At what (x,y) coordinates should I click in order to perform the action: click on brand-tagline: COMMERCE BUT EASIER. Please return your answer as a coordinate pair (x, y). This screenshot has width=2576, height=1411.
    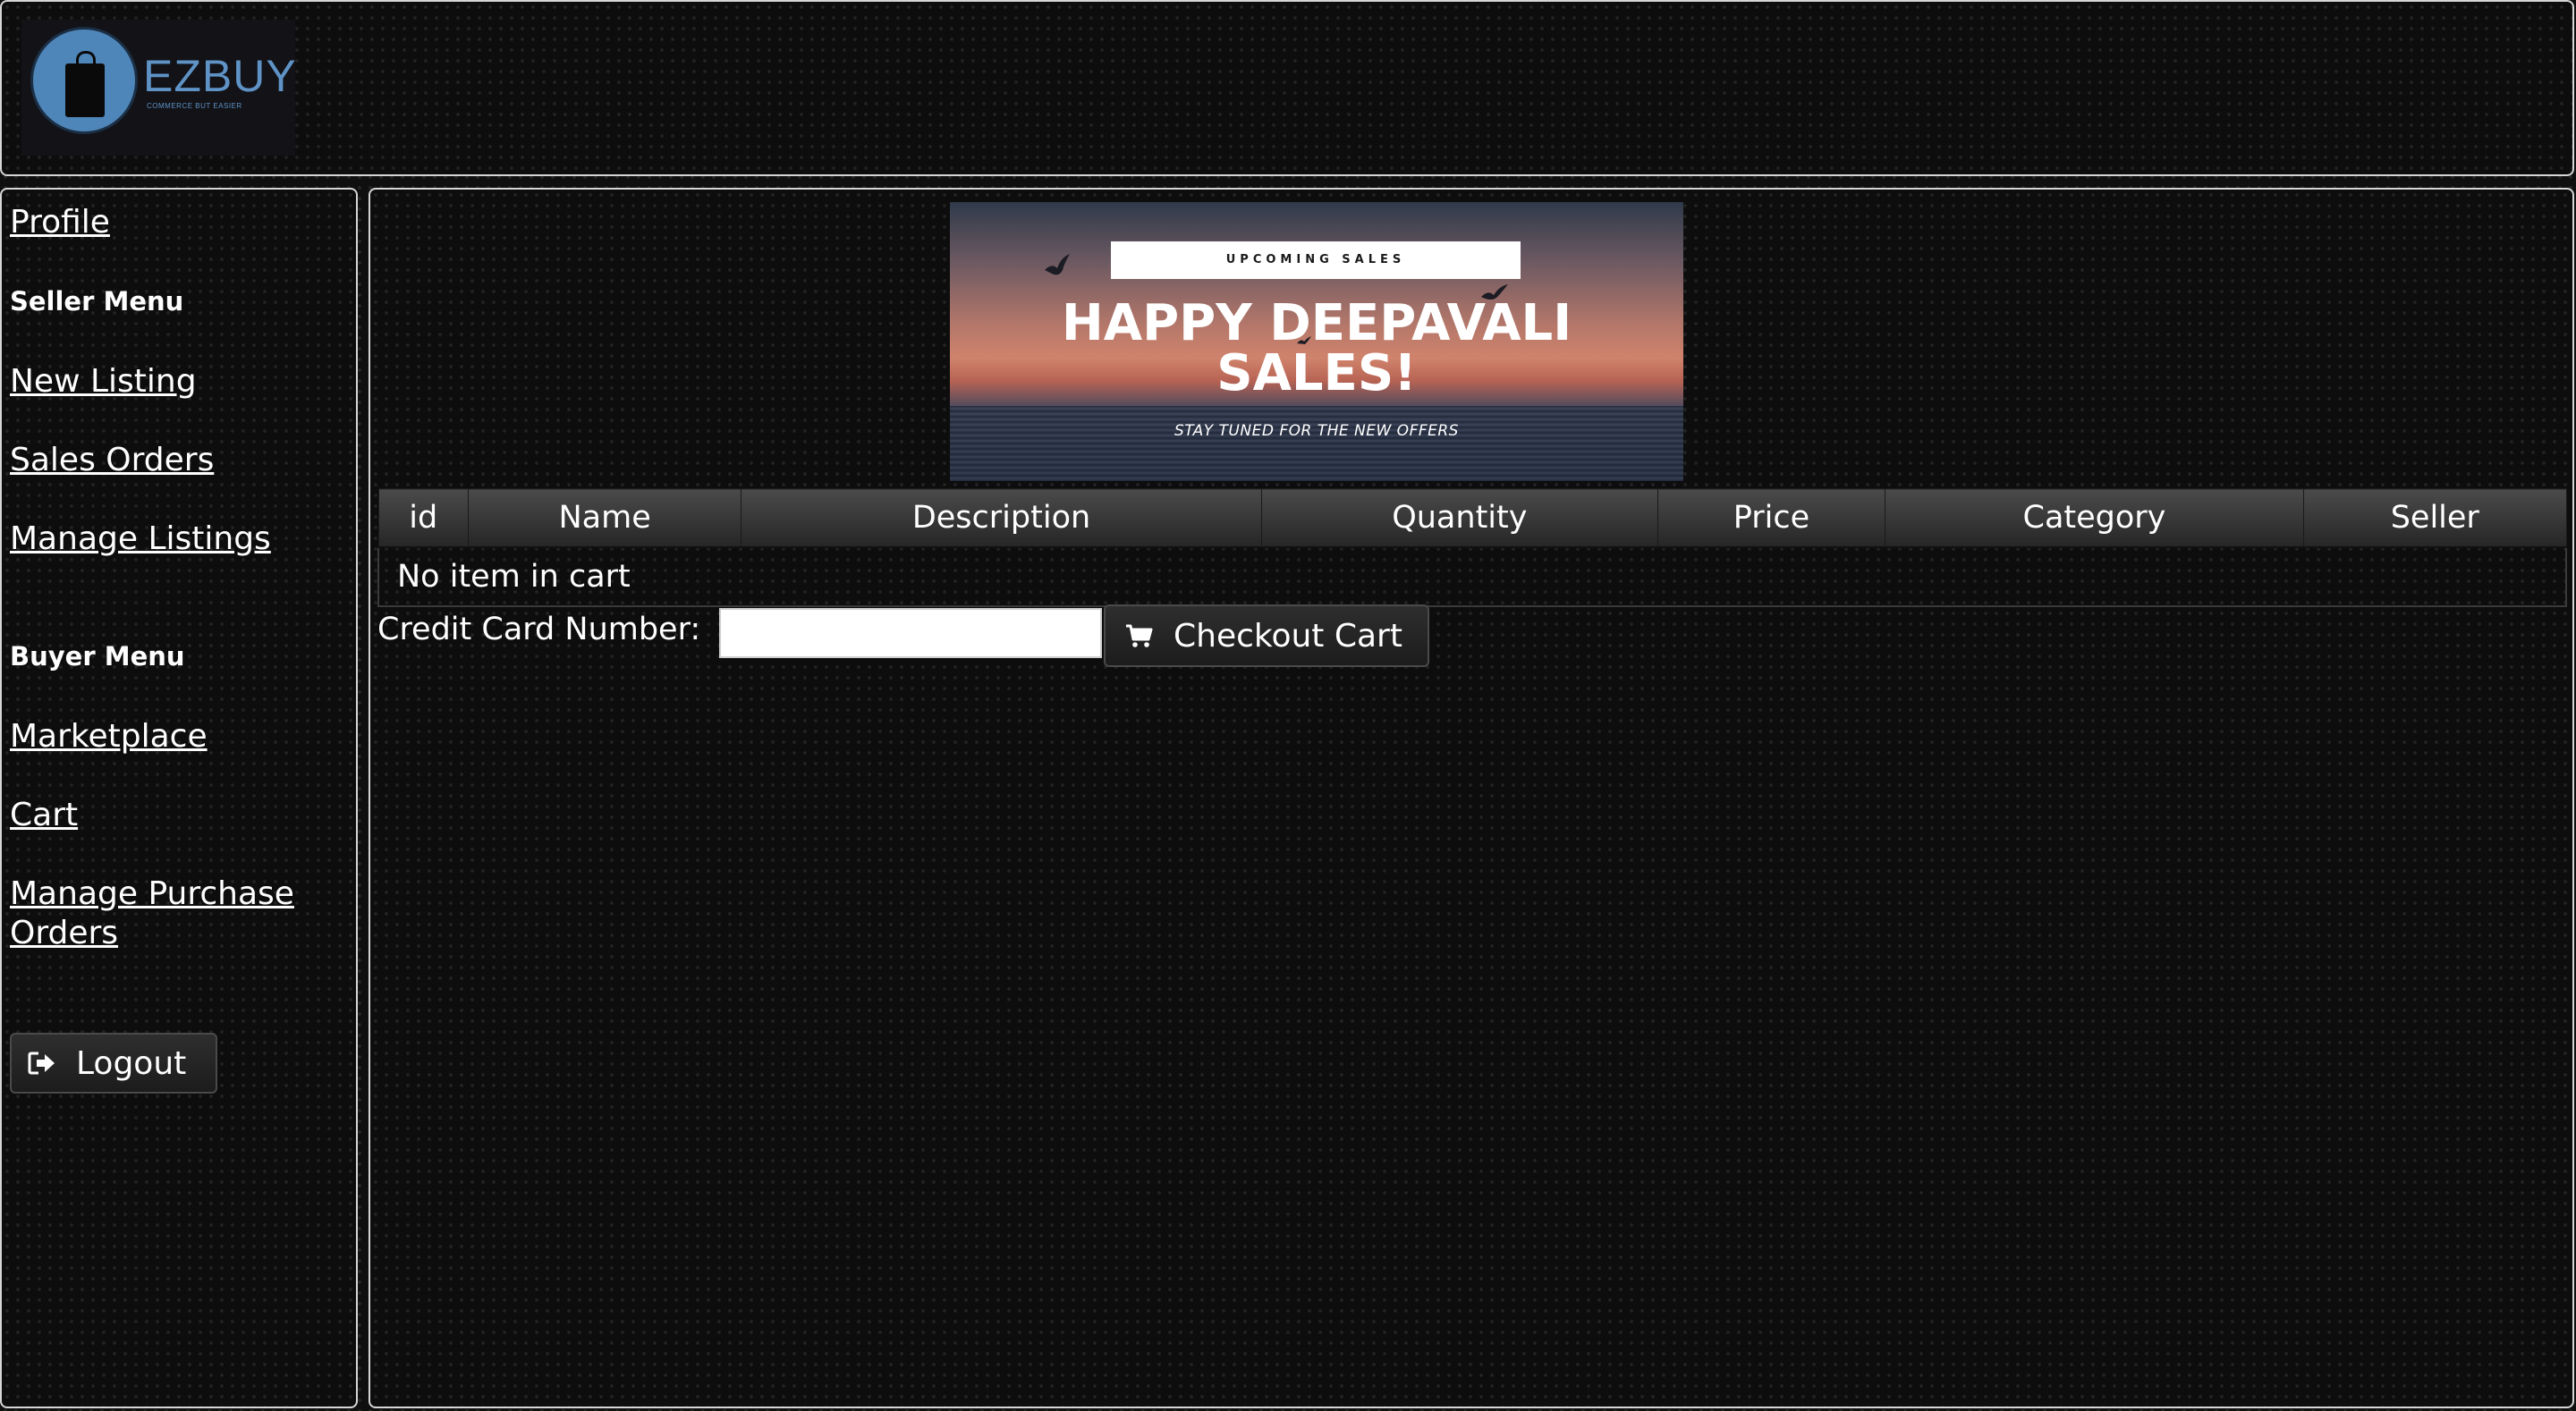
    Looking at the image, I should click on (194, 106).